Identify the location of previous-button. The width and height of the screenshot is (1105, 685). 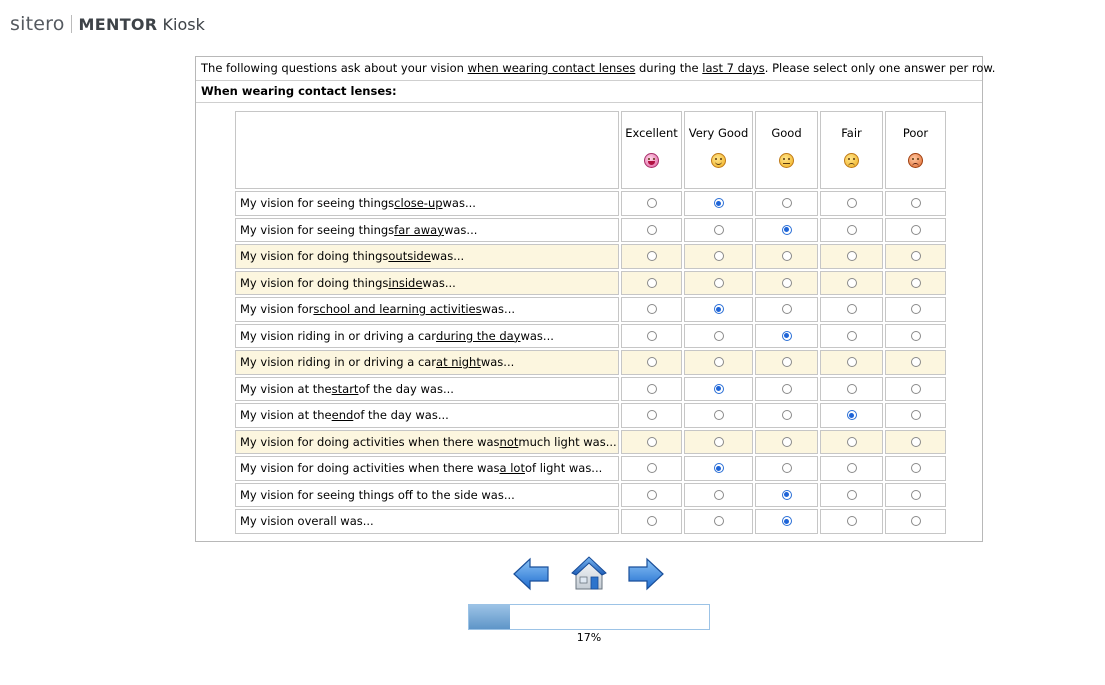
(531, 576).